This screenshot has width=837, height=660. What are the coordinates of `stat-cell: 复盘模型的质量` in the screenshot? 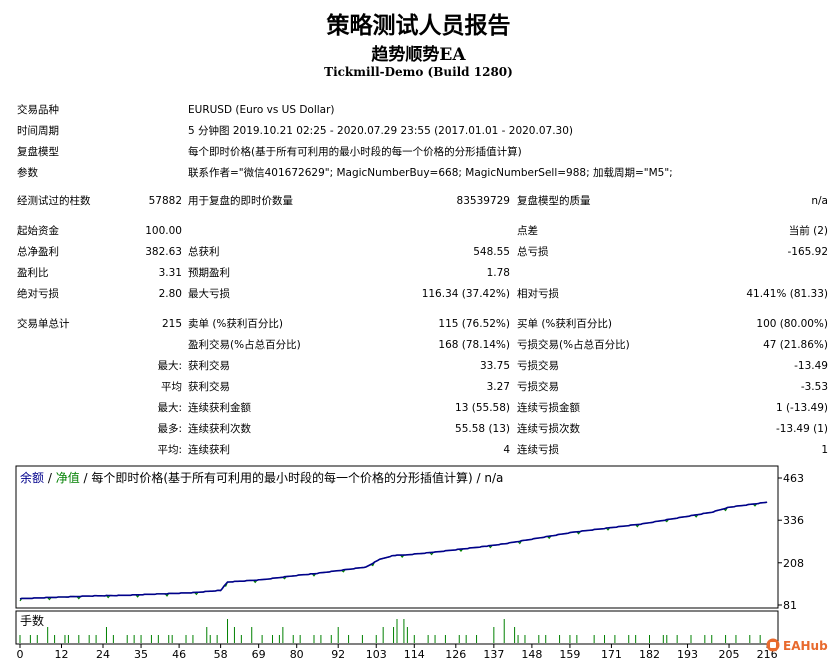 It's located at (554, 201).